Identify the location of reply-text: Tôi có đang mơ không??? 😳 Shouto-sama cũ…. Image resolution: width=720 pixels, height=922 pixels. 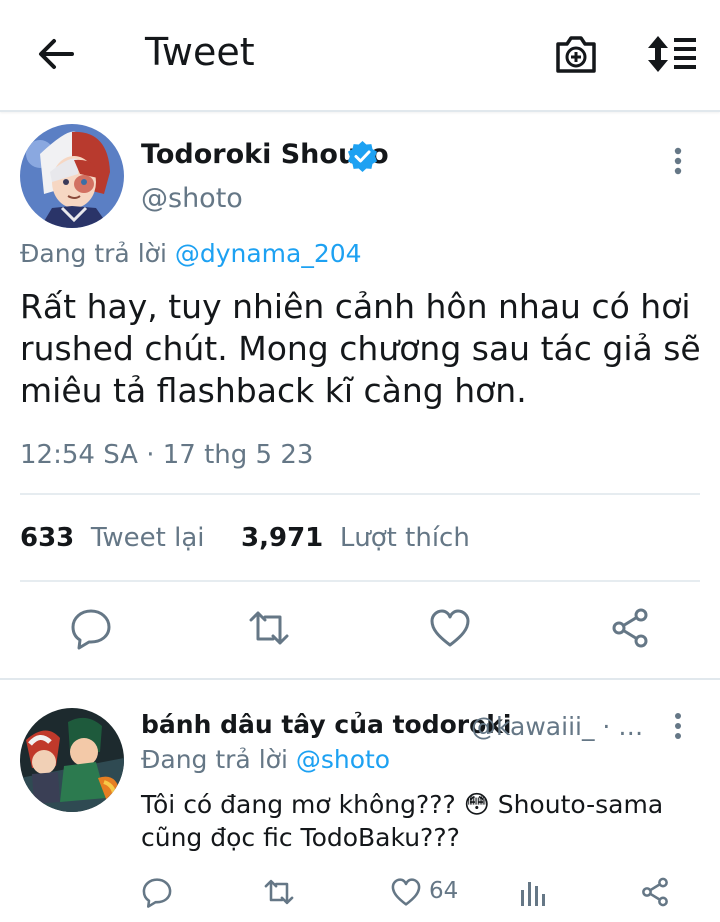
(421, 821).